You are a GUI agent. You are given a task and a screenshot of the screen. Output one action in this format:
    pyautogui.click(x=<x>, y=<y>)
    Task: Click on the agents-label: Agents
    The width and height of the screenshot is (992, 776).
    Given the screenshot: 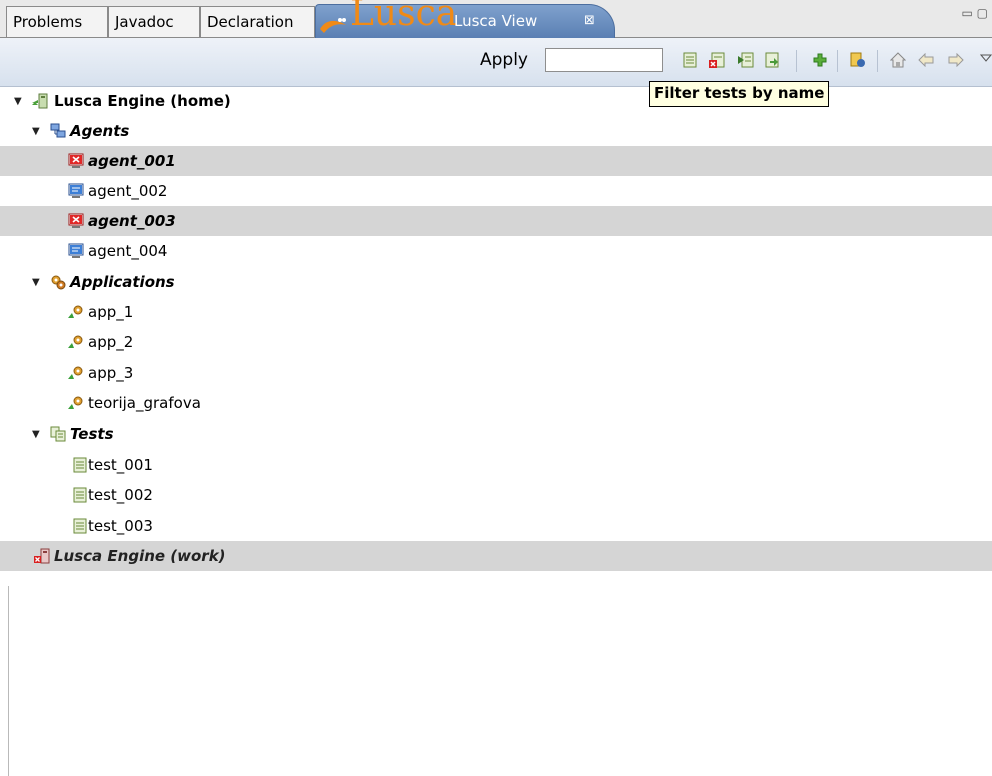 What is the action you would take?
    pyautogui.click(x=100, y=131)
    